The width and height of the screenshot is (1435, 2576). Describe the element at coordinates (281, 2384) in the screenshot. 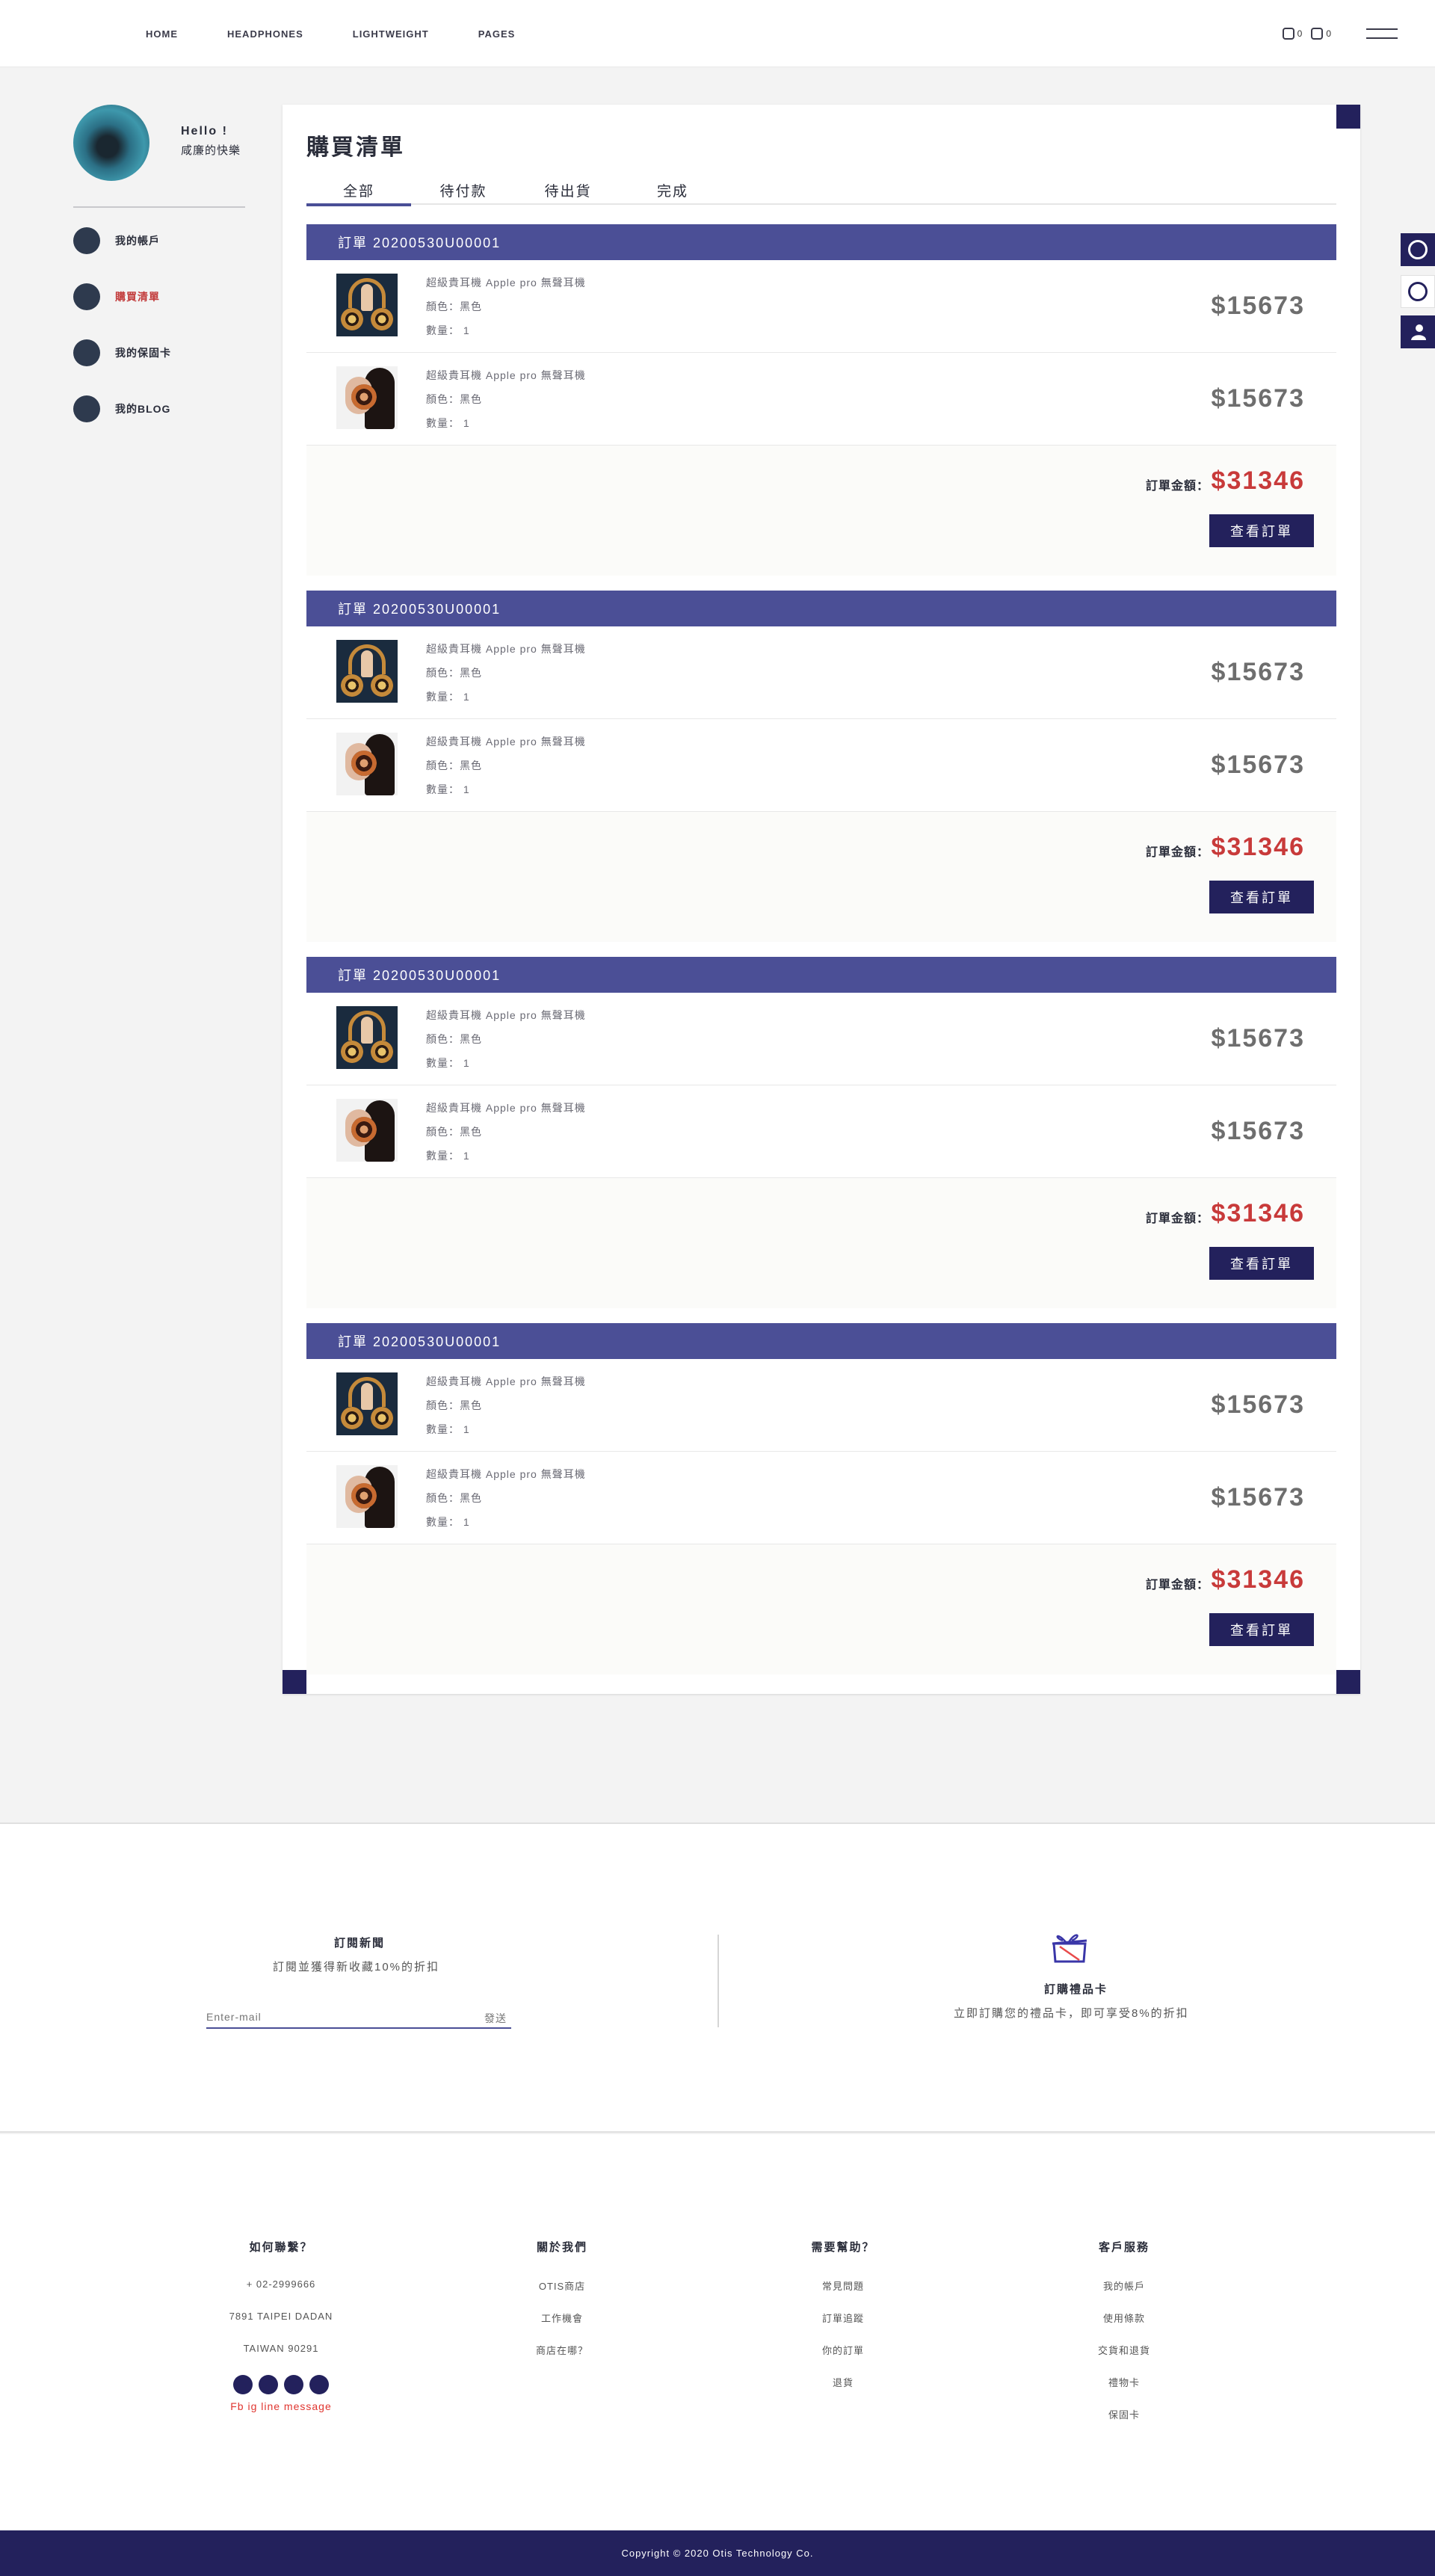

I see `social-icons` at that location.